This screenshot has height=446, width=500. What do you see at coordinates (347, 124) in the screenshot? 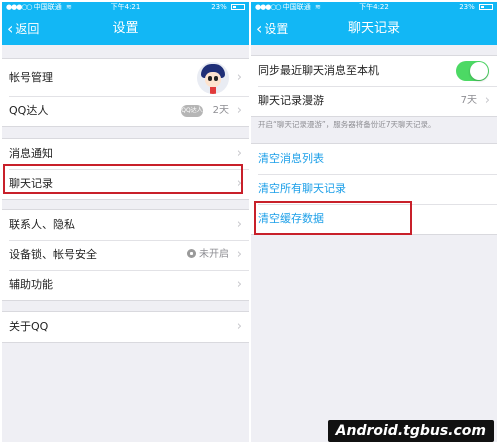
I see `chat-roaming-hint: 开启“聊天记录漫游”，服务器将备份近7天聊天记录。` at bounding box center [347, 124].